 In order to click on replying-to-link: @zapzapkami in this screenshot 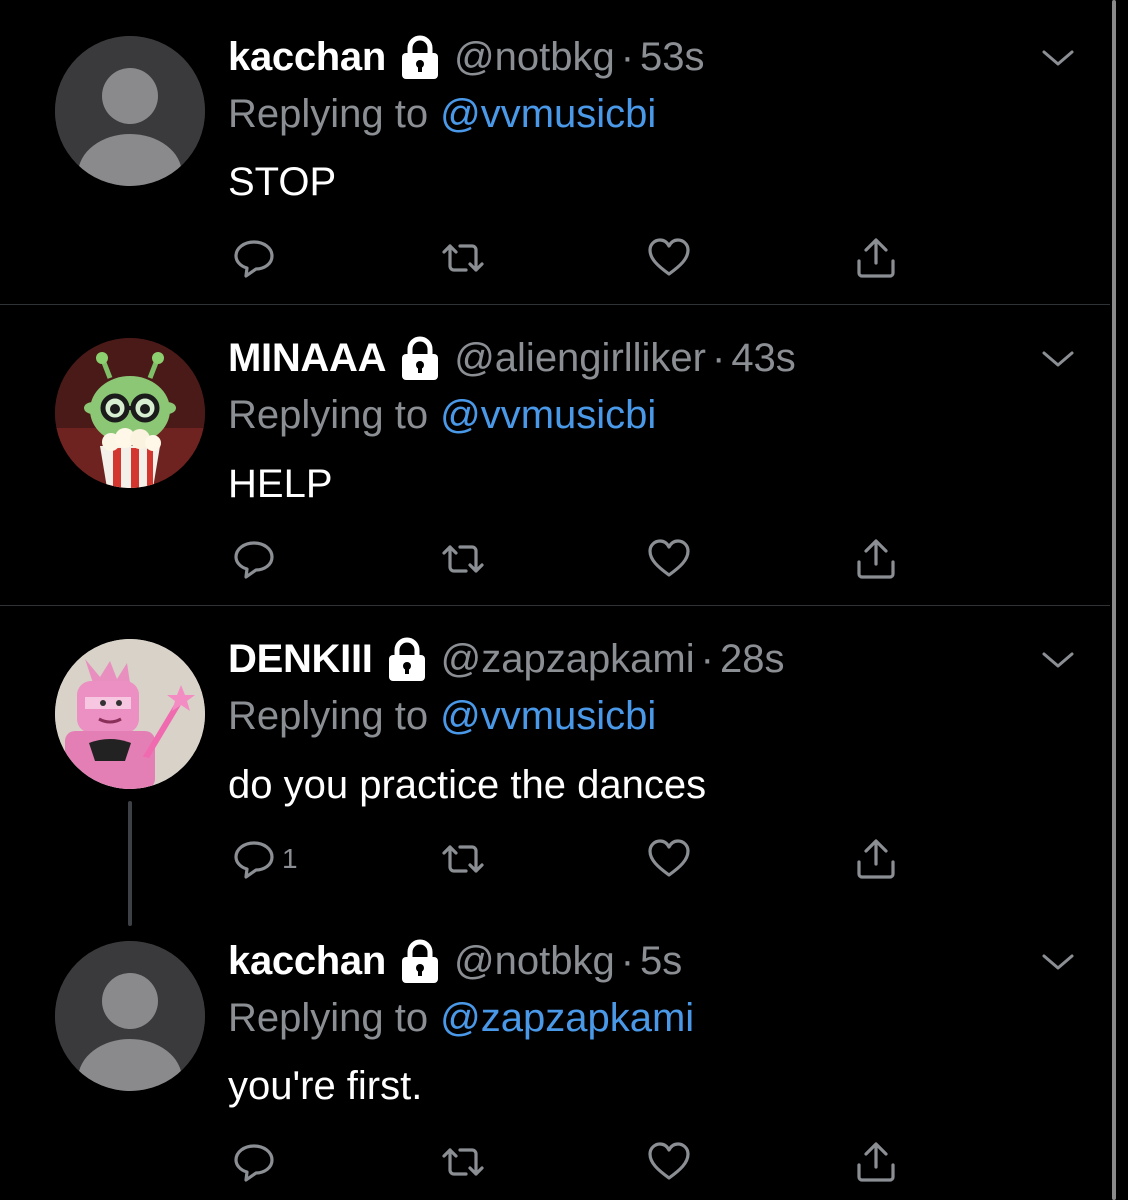, I will do `click(567, 1018)`.